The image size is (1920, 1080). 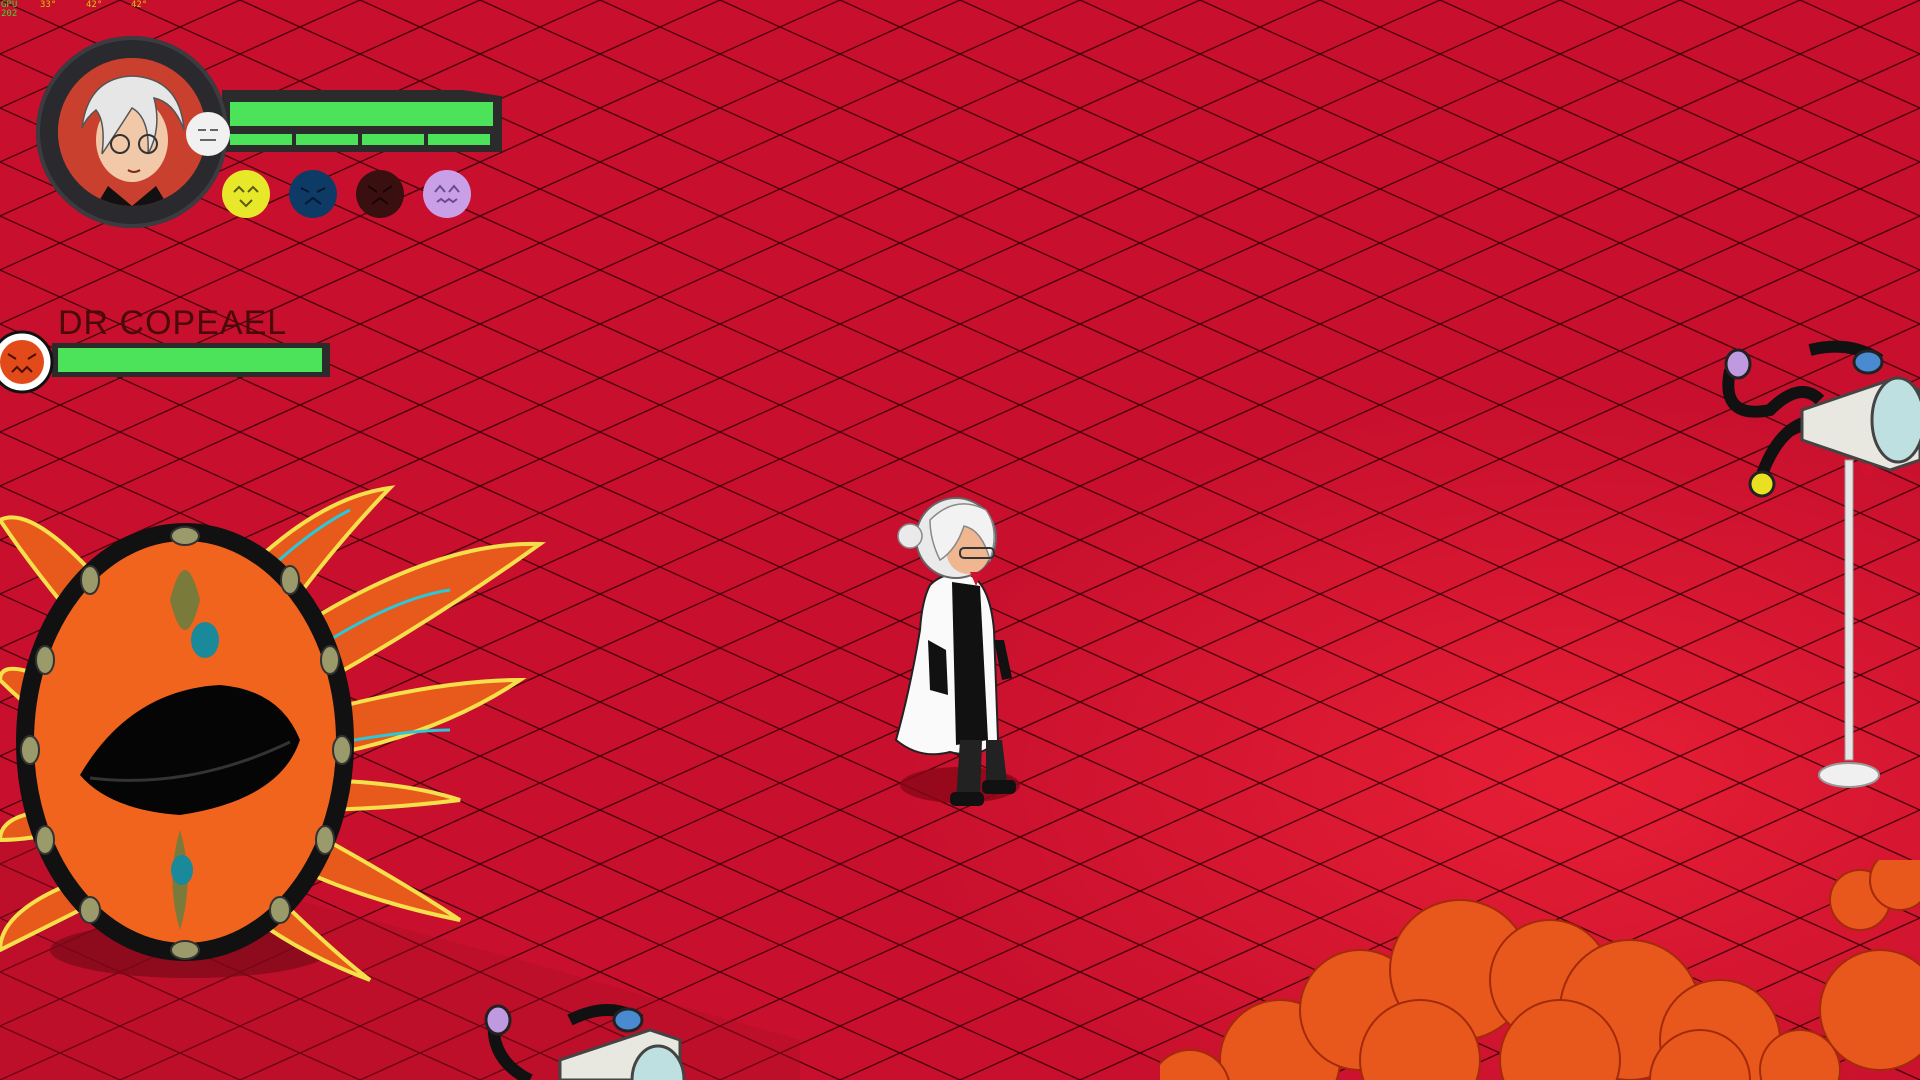 I want to click on sad-face-icon, so click(x=313, y=194).